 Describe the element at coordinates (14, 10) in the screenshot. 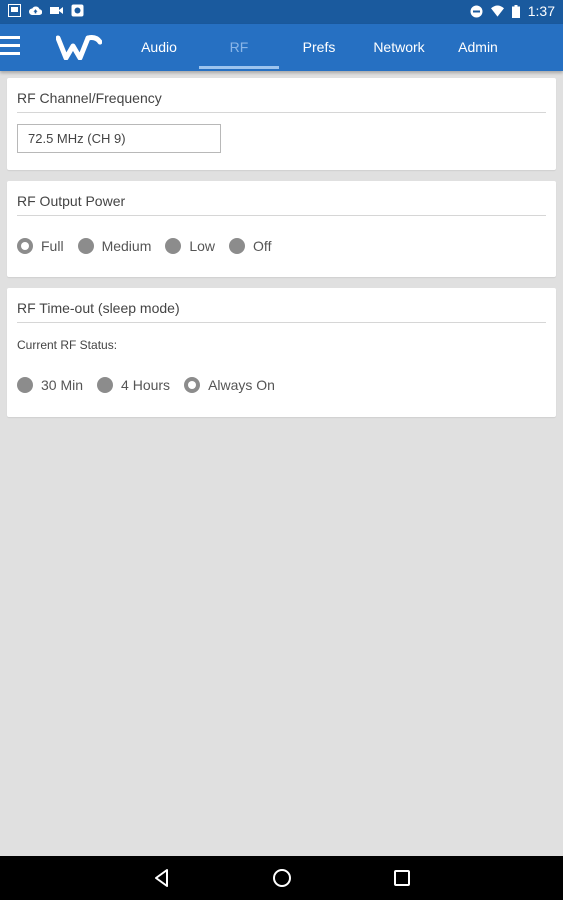

I see `image-notification-icon` at that location.